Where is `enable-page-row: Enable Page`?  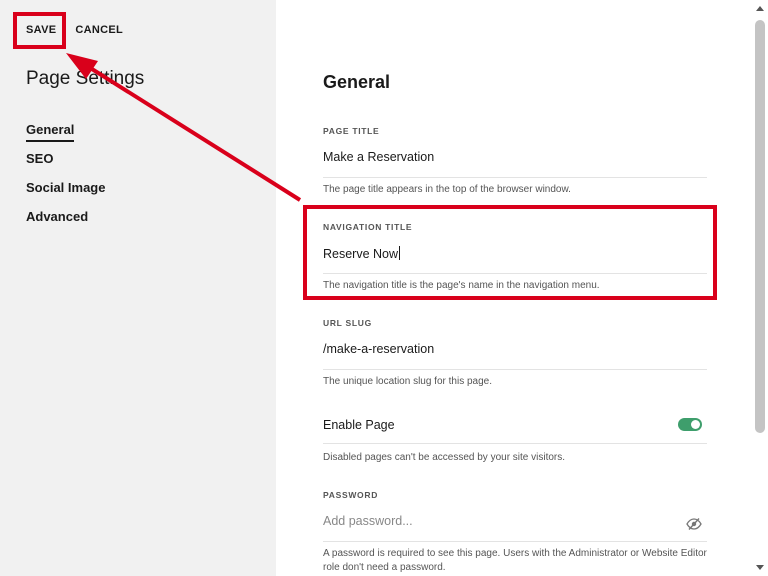 enable-page-row: Enable Page is located at coordinates (515, 430).